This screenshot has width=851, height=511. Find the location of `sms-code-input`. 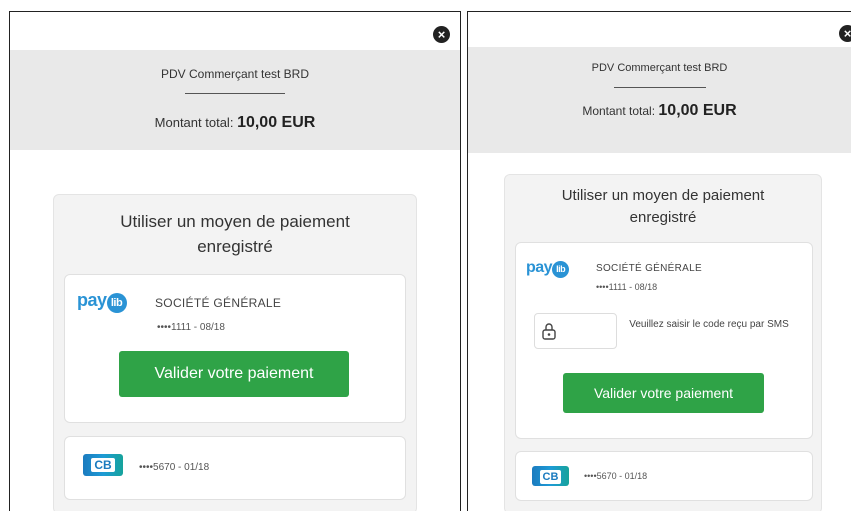

sms-code-input is located at coordinates (575, 331).